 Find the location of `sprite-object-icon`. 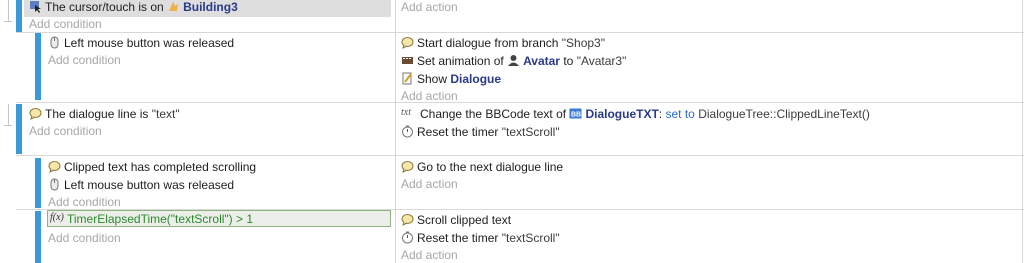

sprite-object-icon is located at coordinates (173, 6).